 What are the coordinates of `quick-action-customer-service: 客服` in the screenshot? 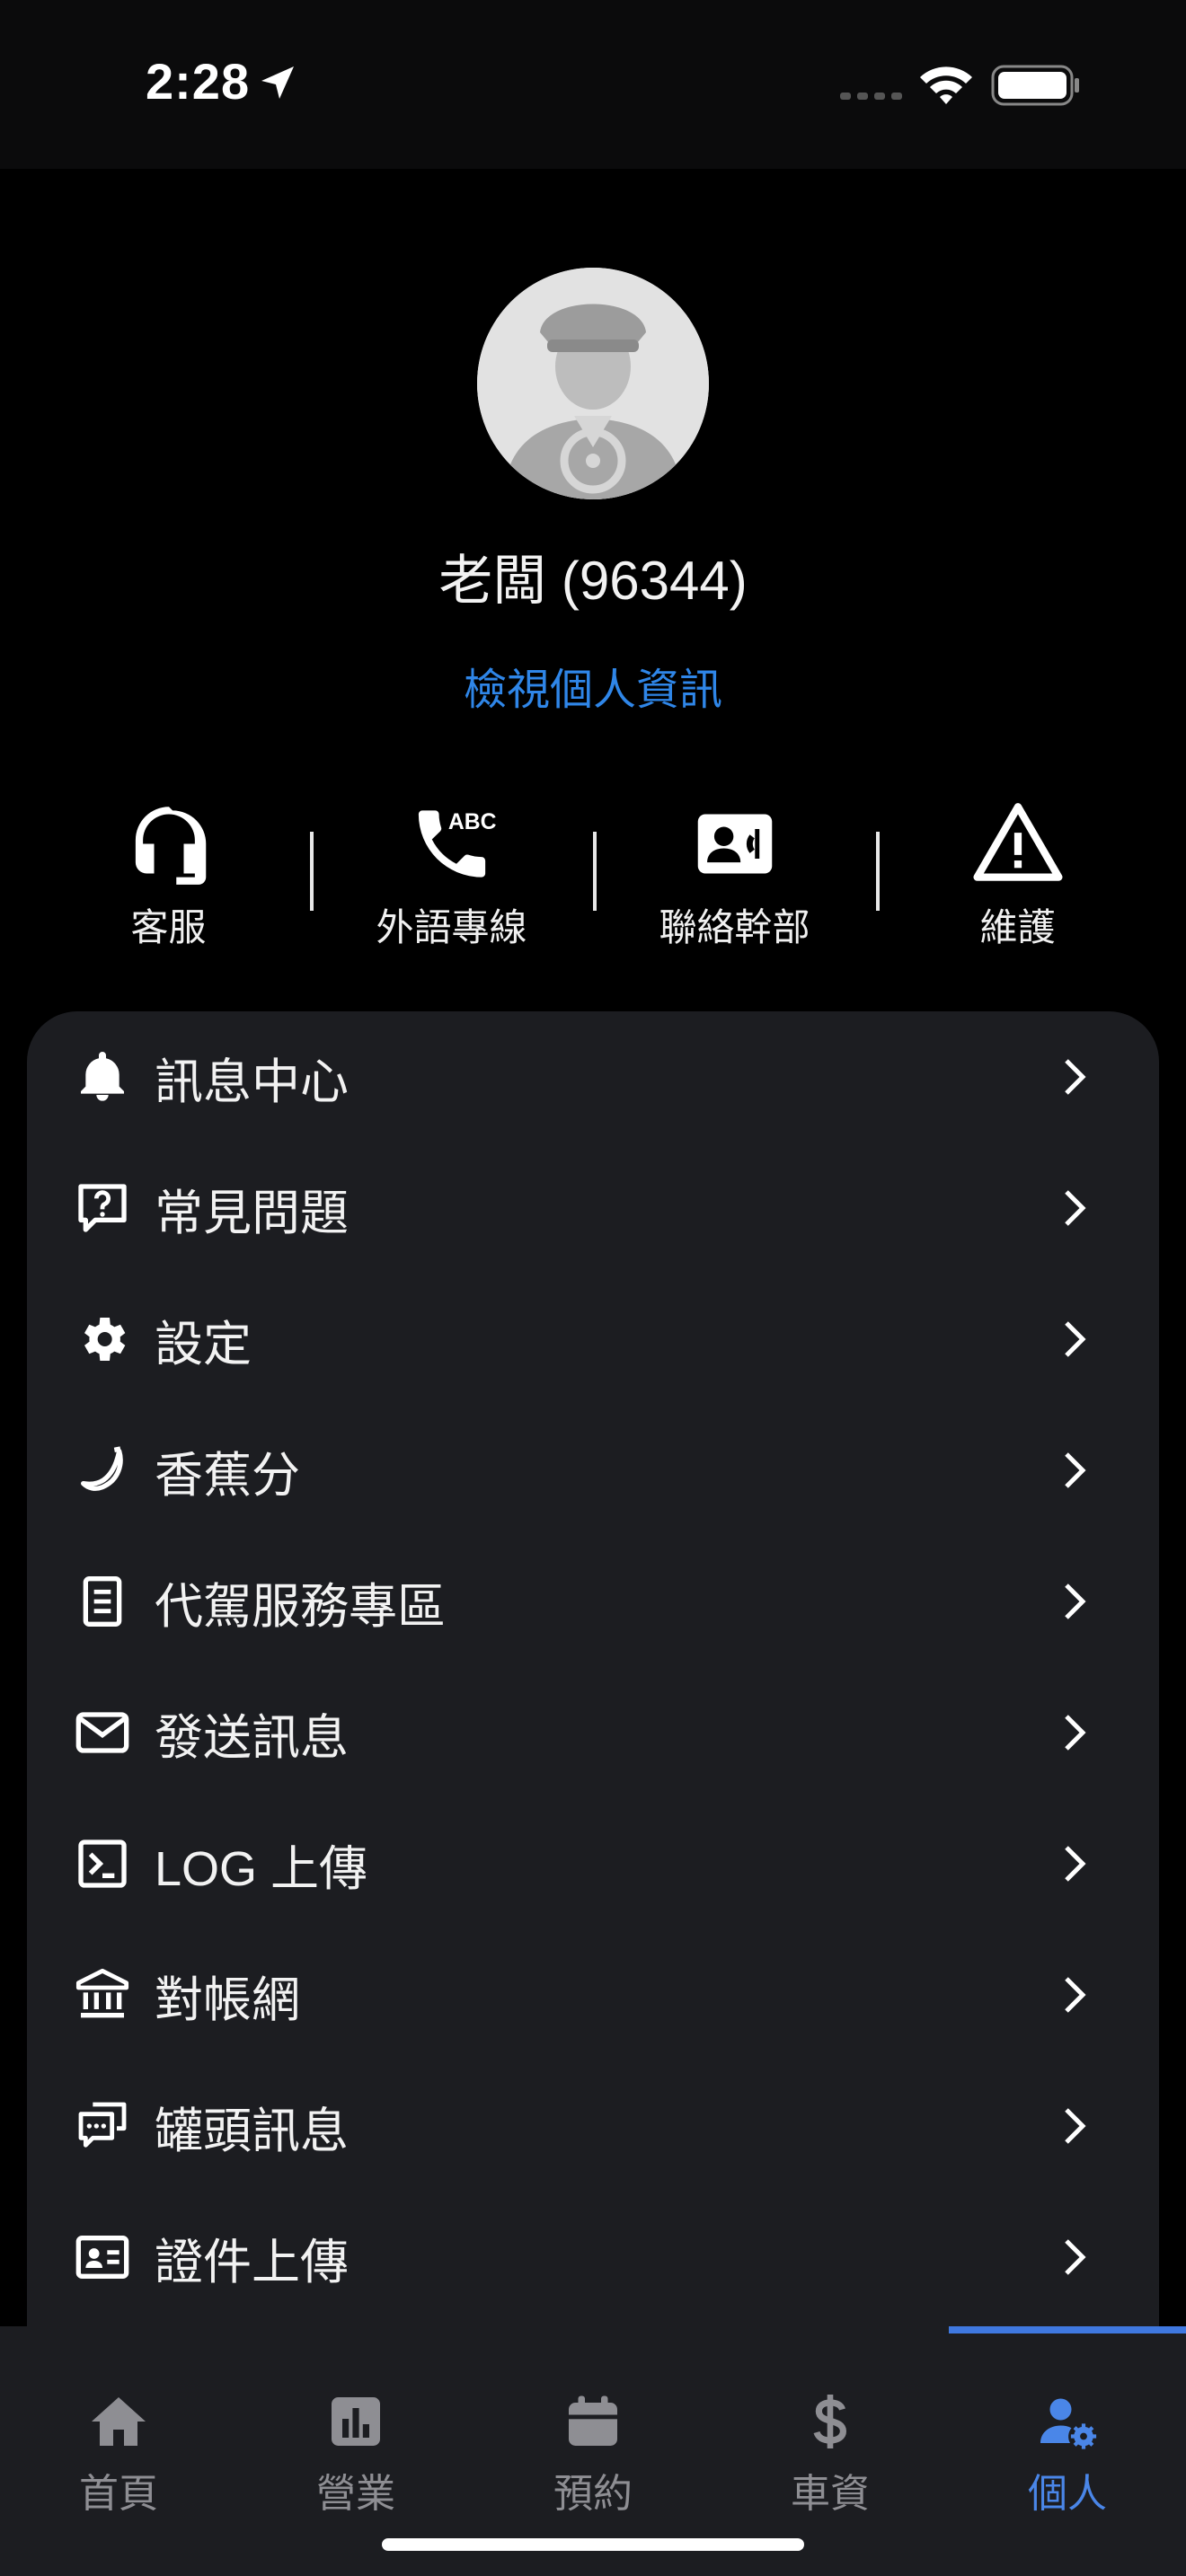 It's located at (168, 871).